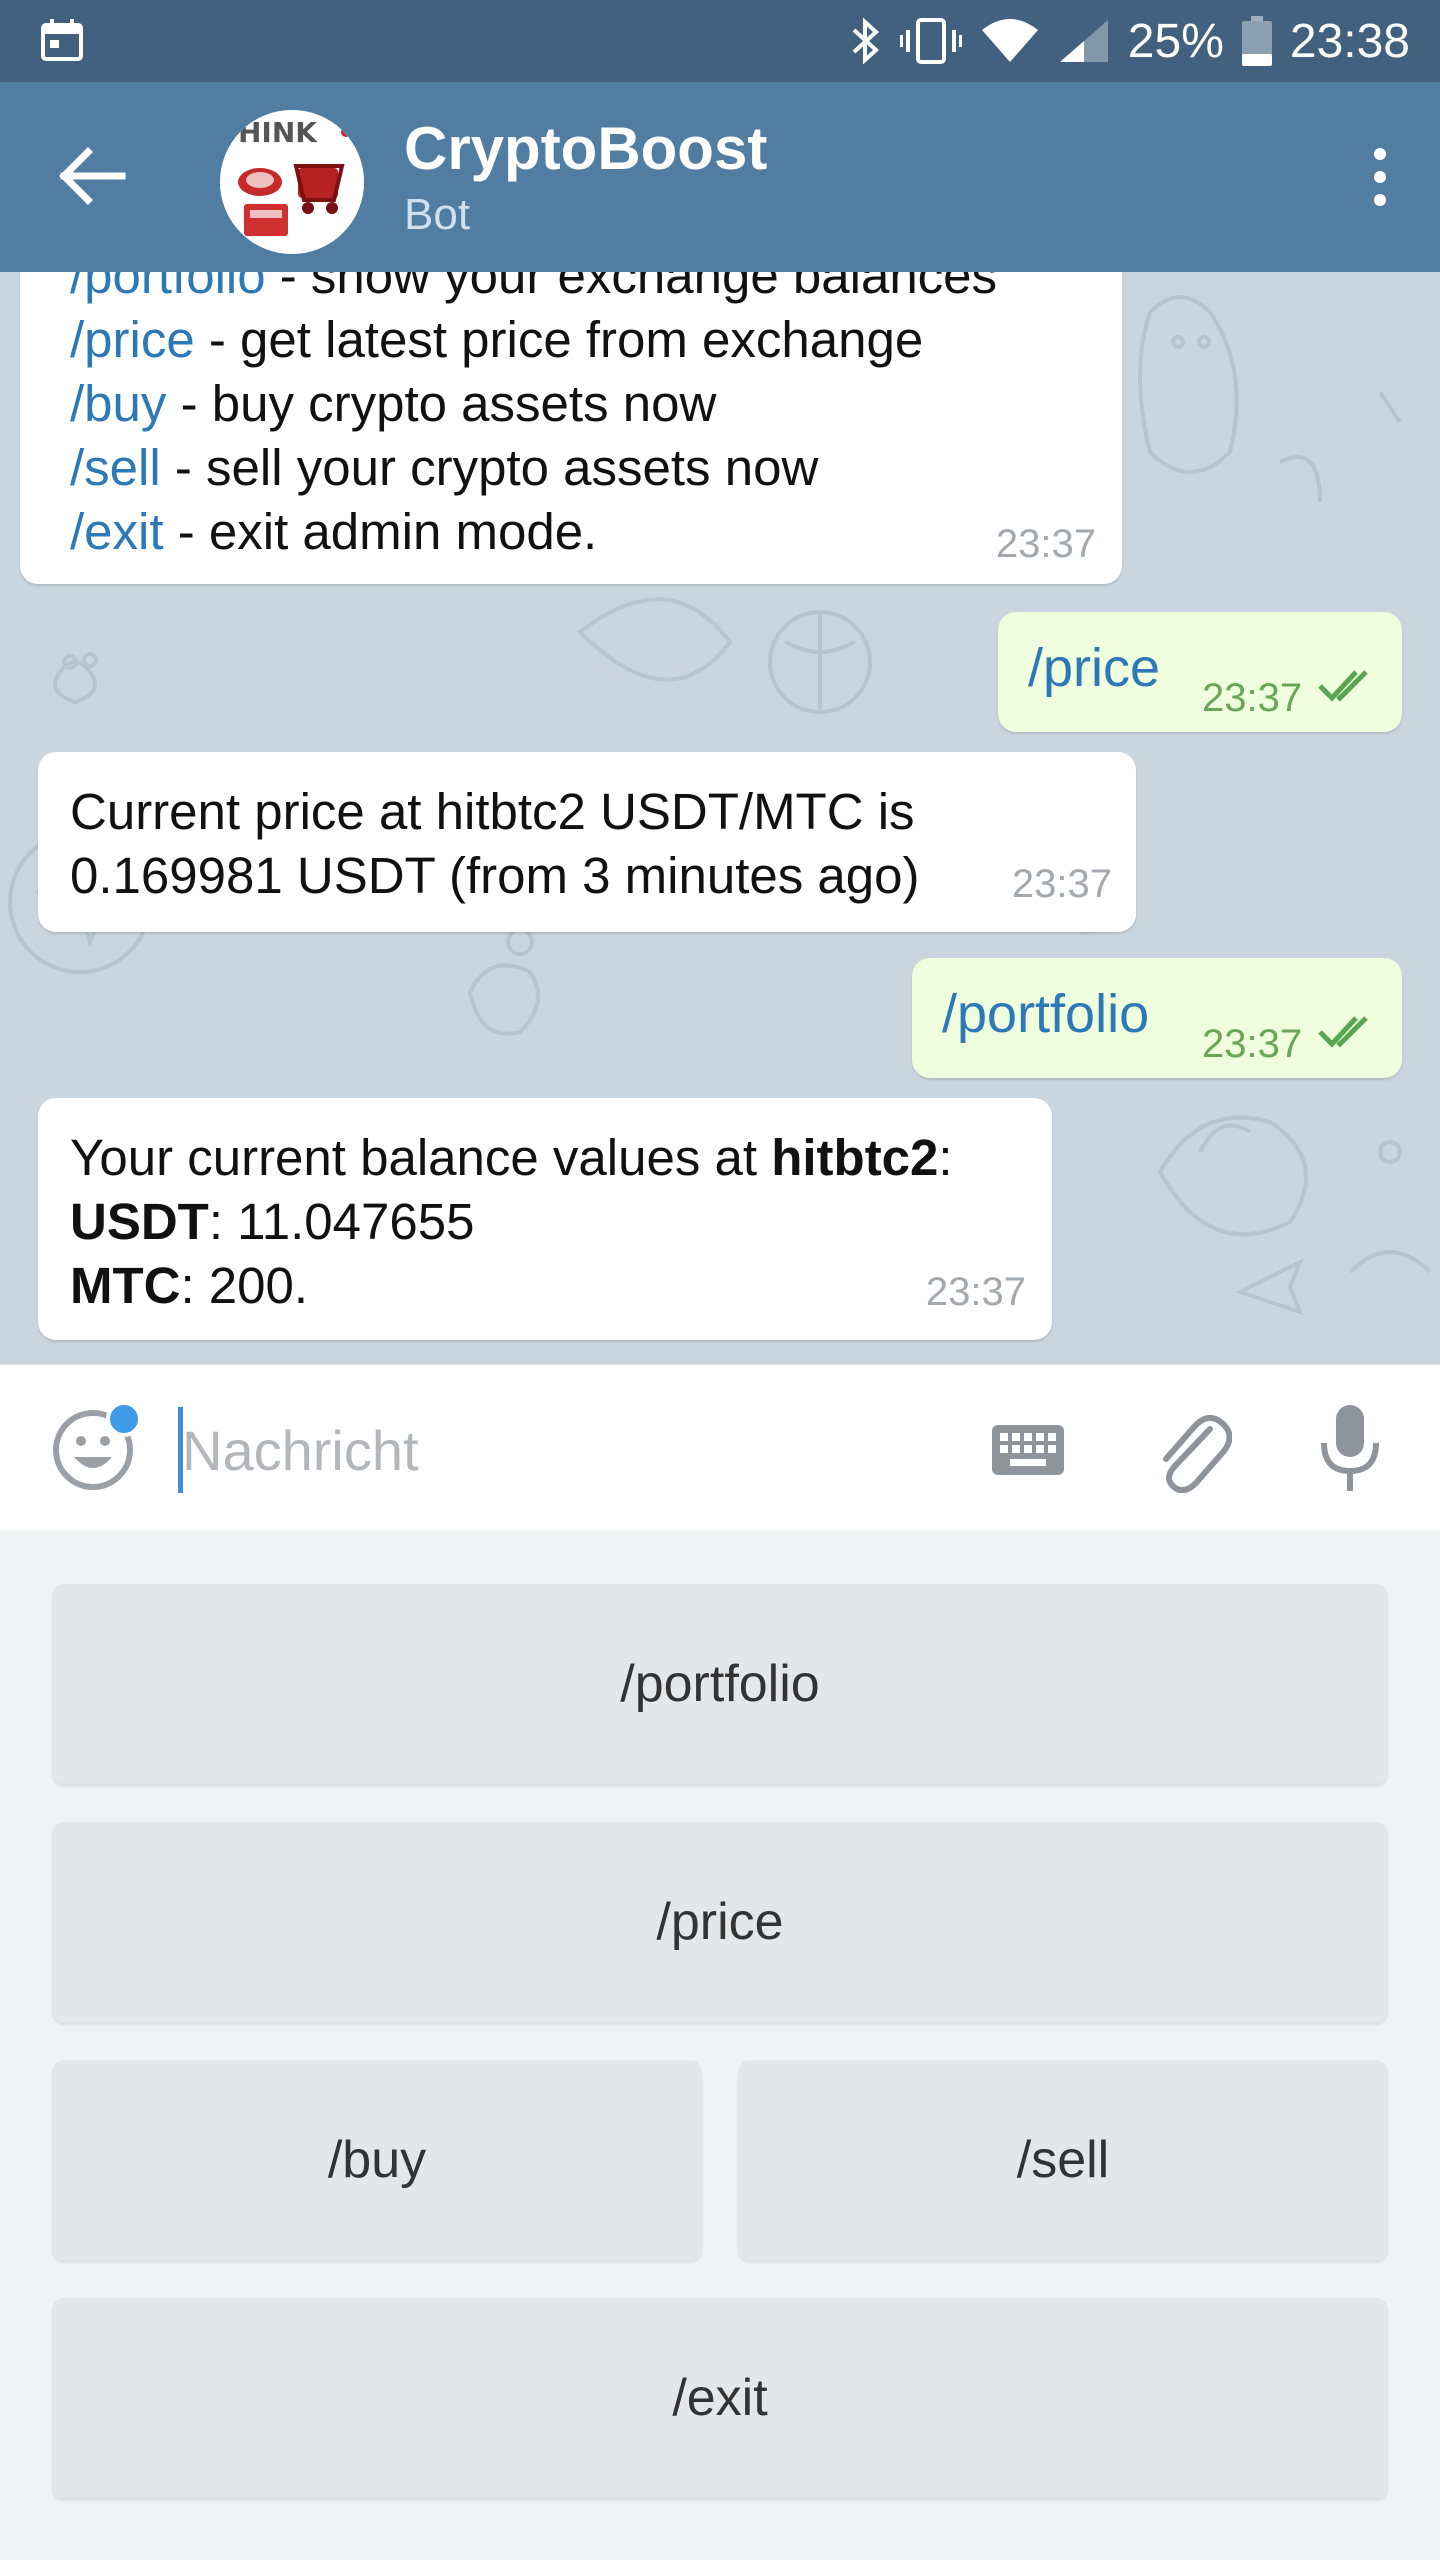 The width and height of the screenshot is (1440, 2560). I want to click on battery-percent: 25%, so click(1175, 41).